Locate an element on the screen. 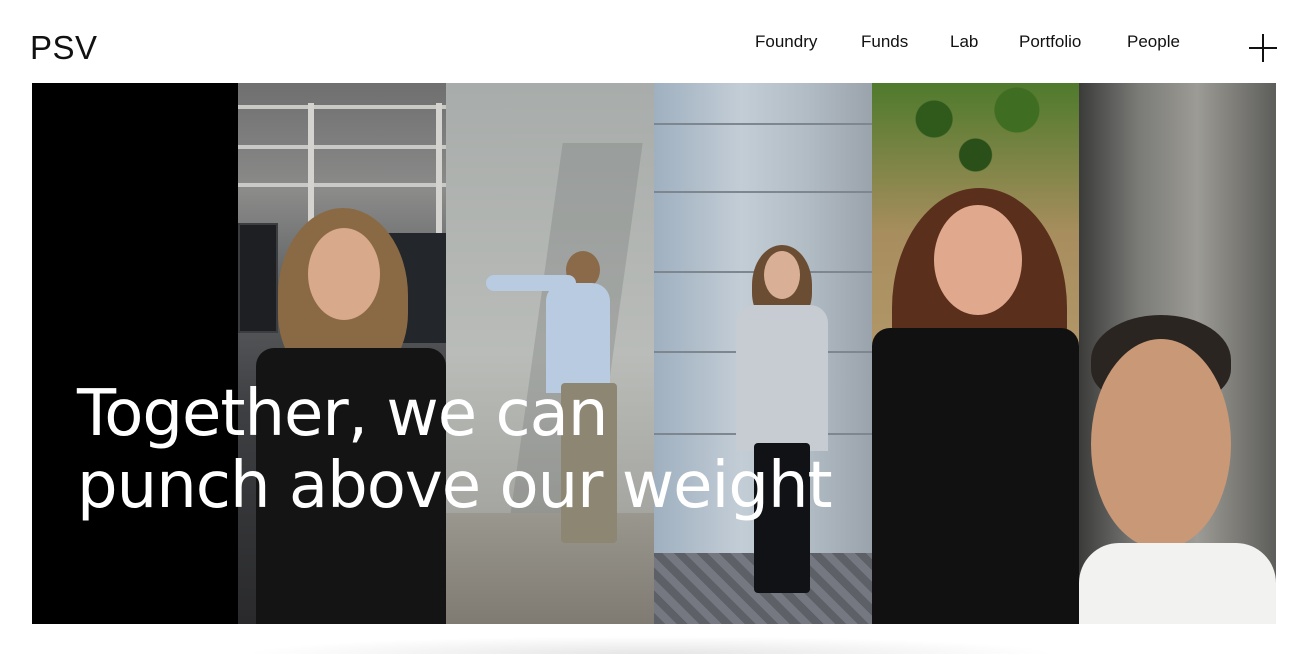 Image resolution: width=1309 pixels, height=654 pixels. site-header: PSV Foundry Funds Lab Portfolio People is located at coordinates (654, 41).